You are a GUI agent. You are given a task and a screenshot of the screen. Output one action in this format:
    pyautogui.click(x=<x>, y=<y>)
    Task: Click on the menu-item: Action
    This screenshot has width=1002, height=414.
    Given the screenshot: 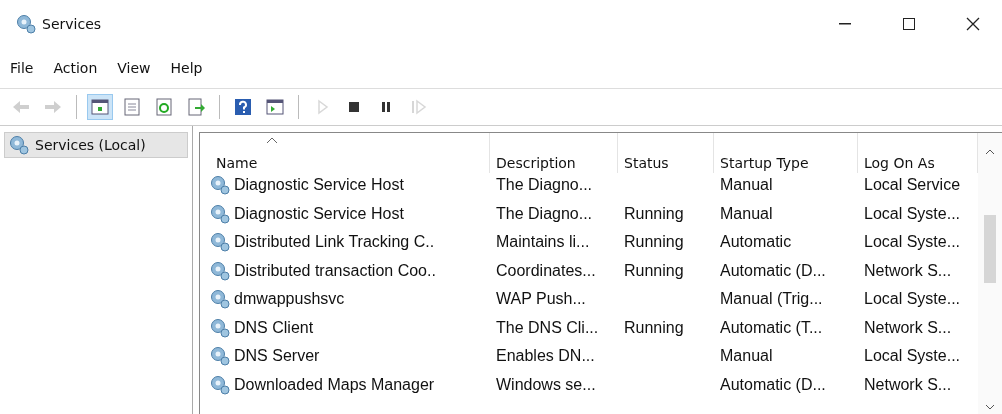 What is the action you would take?
    pyautogui.click(x=75, y=68)
    